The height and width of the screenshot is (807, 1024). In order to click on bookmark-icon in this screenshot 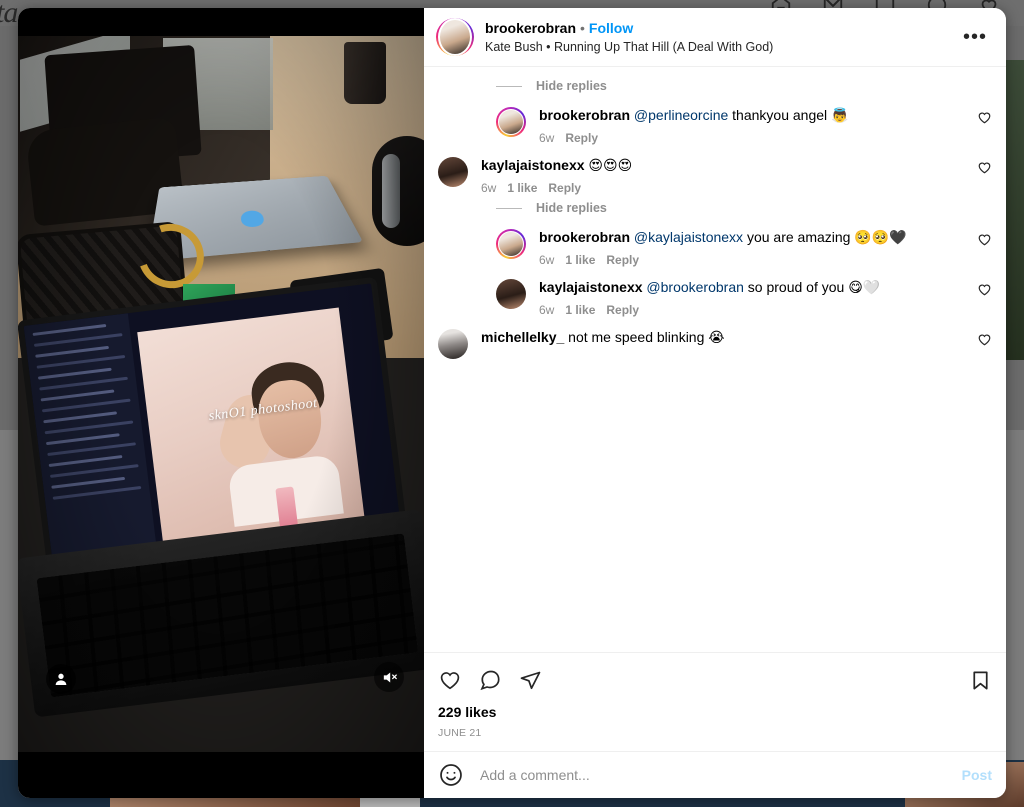, I will do `click(980, 680)`.